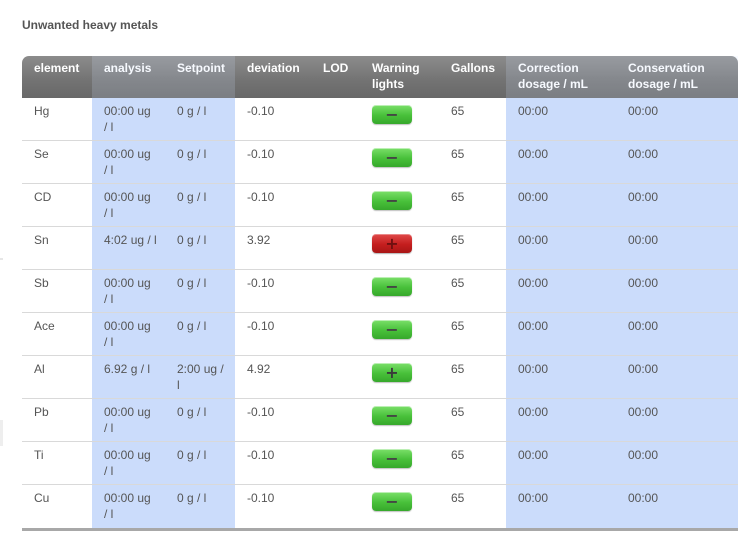  Describe the element at coordinates (259, 369) in the screenshot. I see `cell-deviation: 4.92` at that location.